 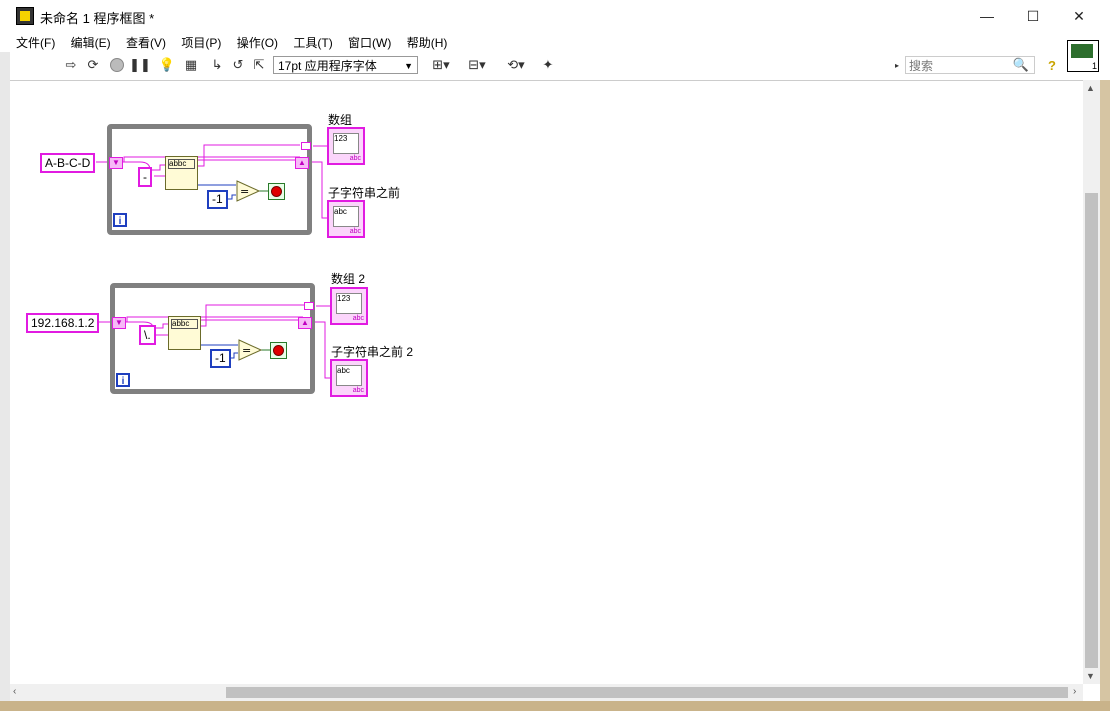 What do you see at coordinates (63, 323) in the screenshot?
I see `string-constant-input-2: 192.168.1.2` at bounding box center [63, 323].